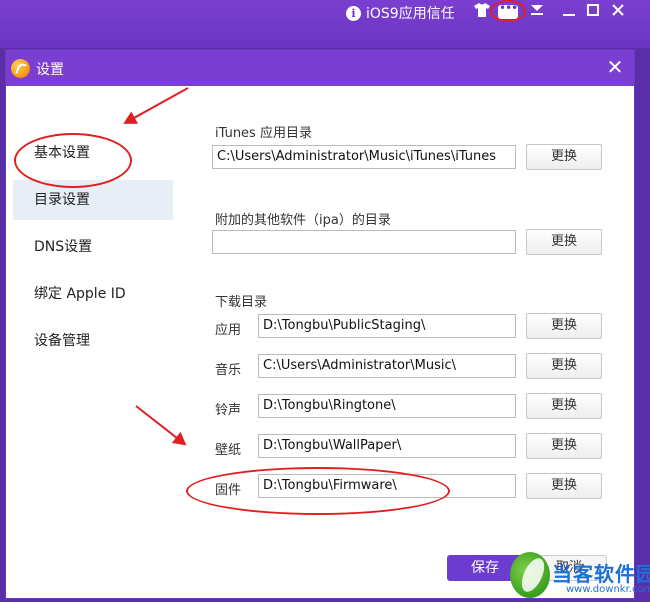 The width and height of the screenshot is (650, 602). Describe the element at coordinates (387, 326) in the screenshot. I see `app-dir-input: D:\Tongbu\PublicStaging\` at that location.